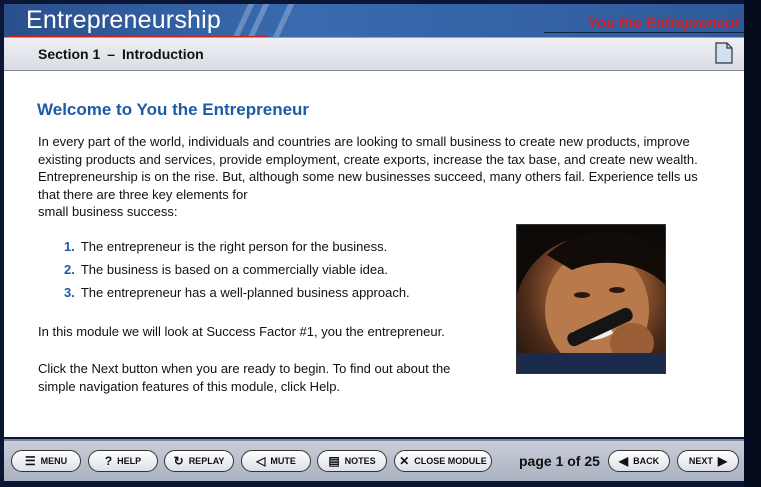 The image size is (761, 487). I want to click on question-icon: ?, so click(108, 461).